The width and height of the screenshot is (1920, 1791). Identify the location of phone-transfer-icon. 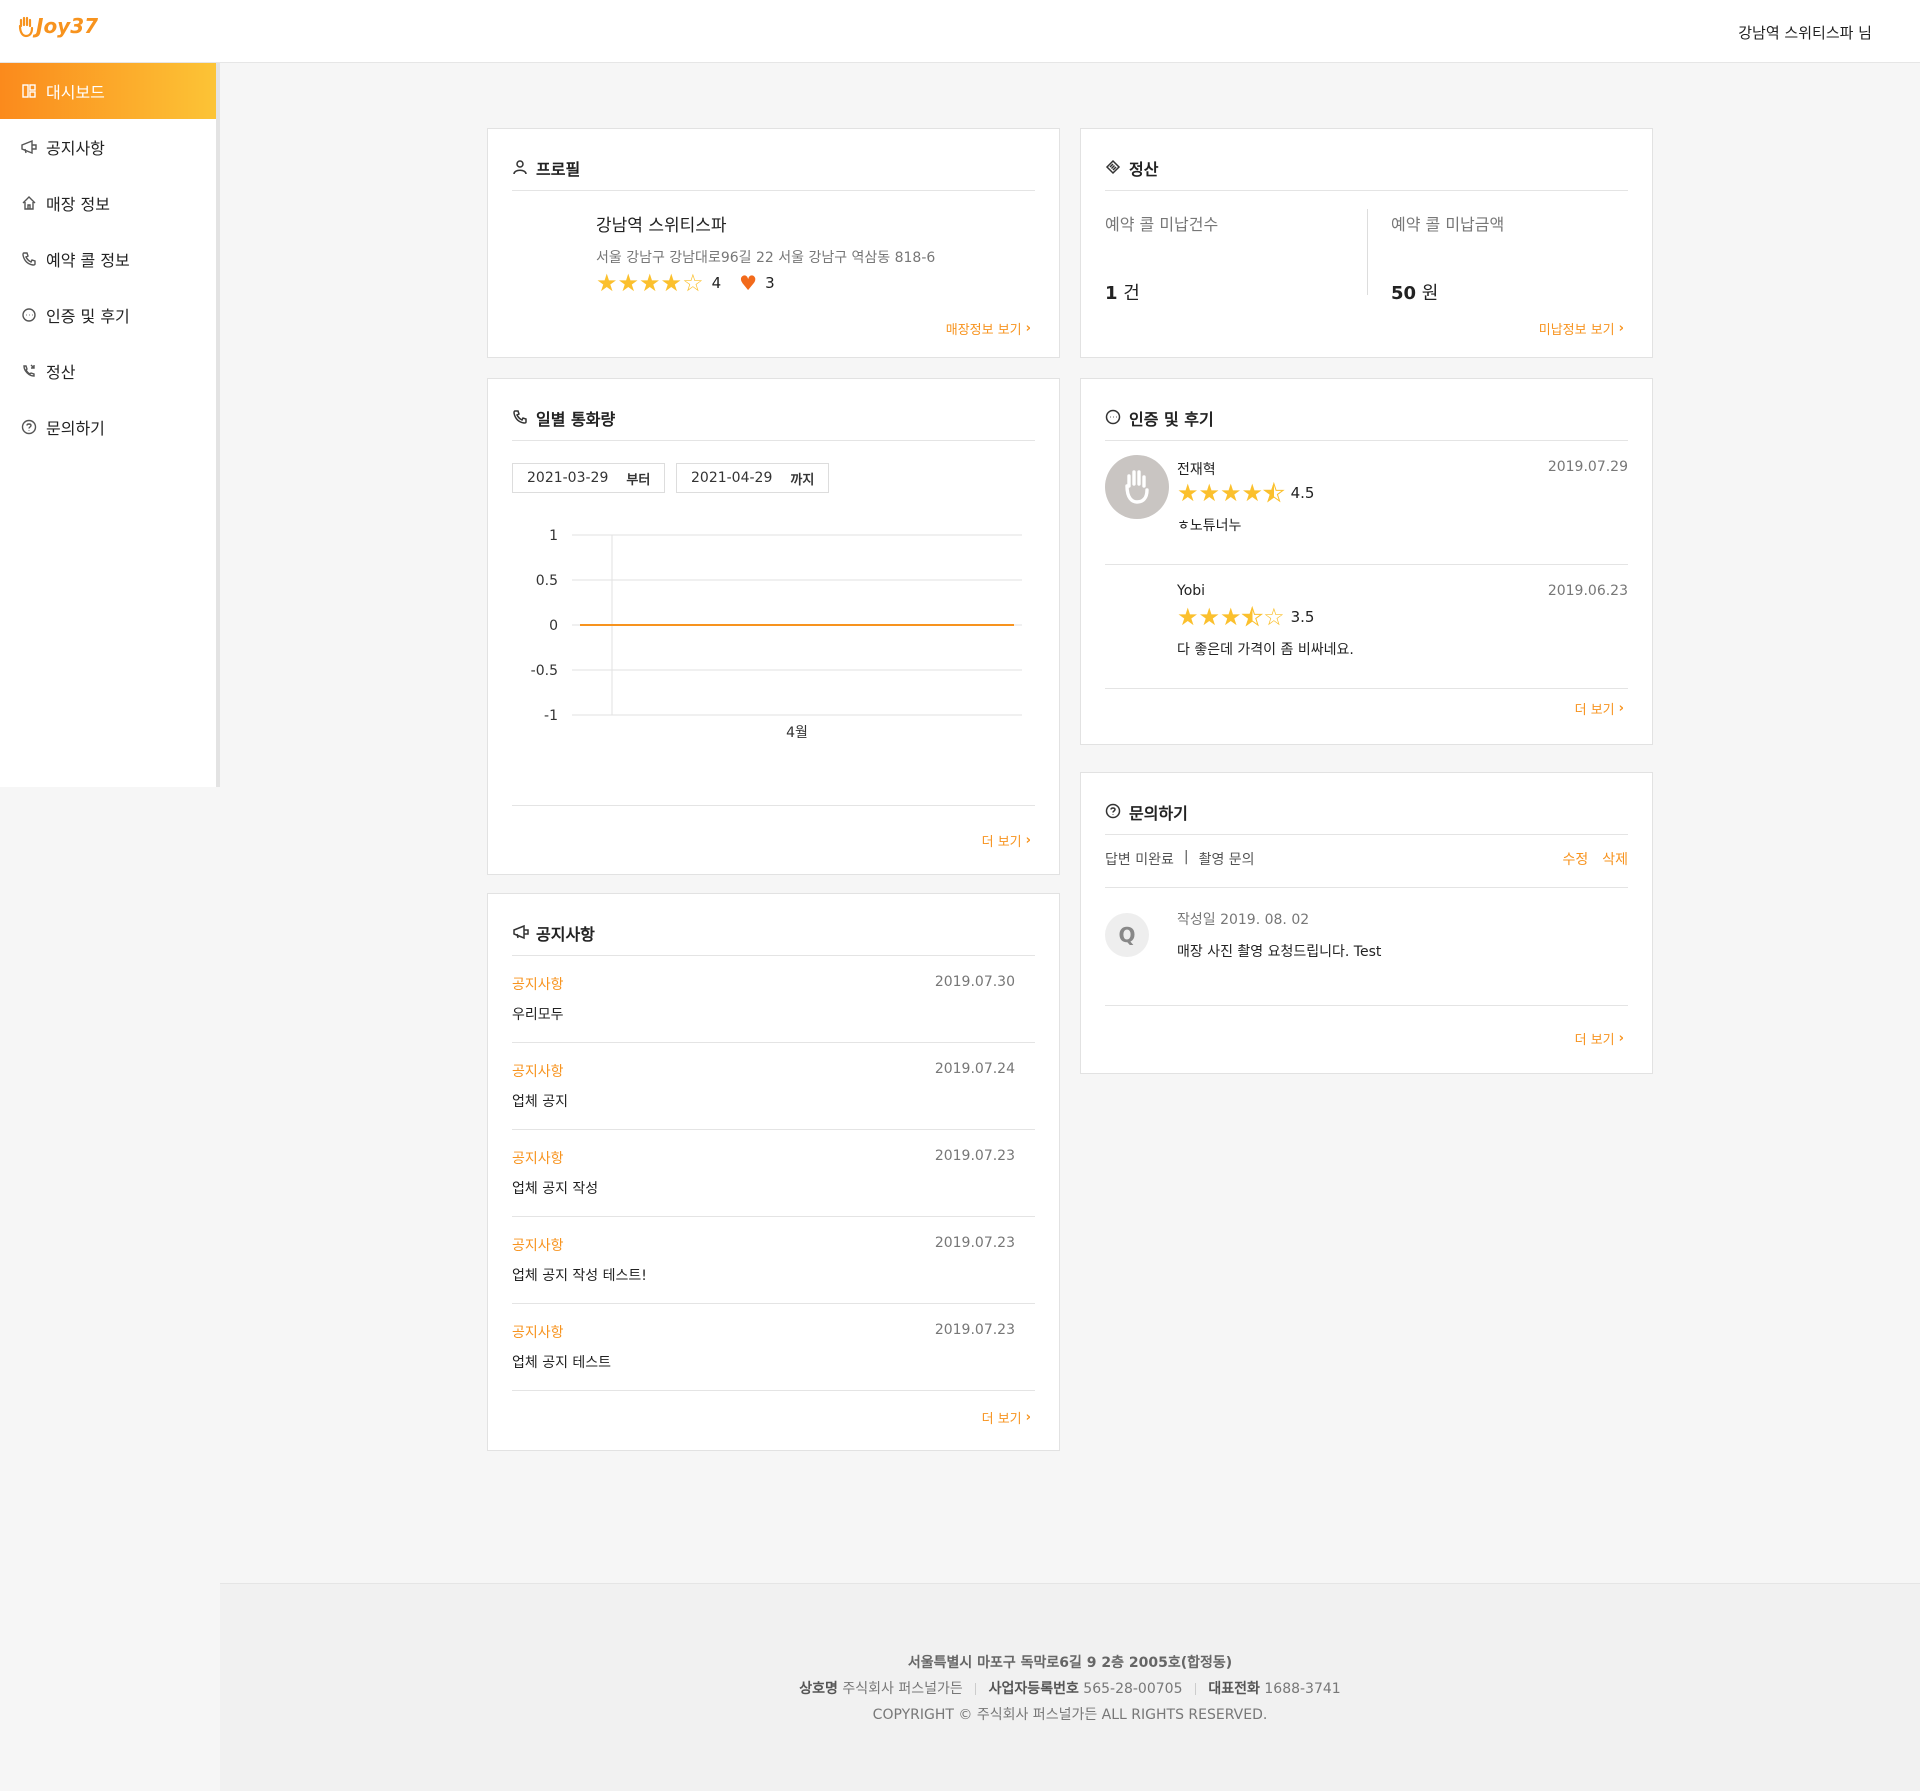
(29, 371).